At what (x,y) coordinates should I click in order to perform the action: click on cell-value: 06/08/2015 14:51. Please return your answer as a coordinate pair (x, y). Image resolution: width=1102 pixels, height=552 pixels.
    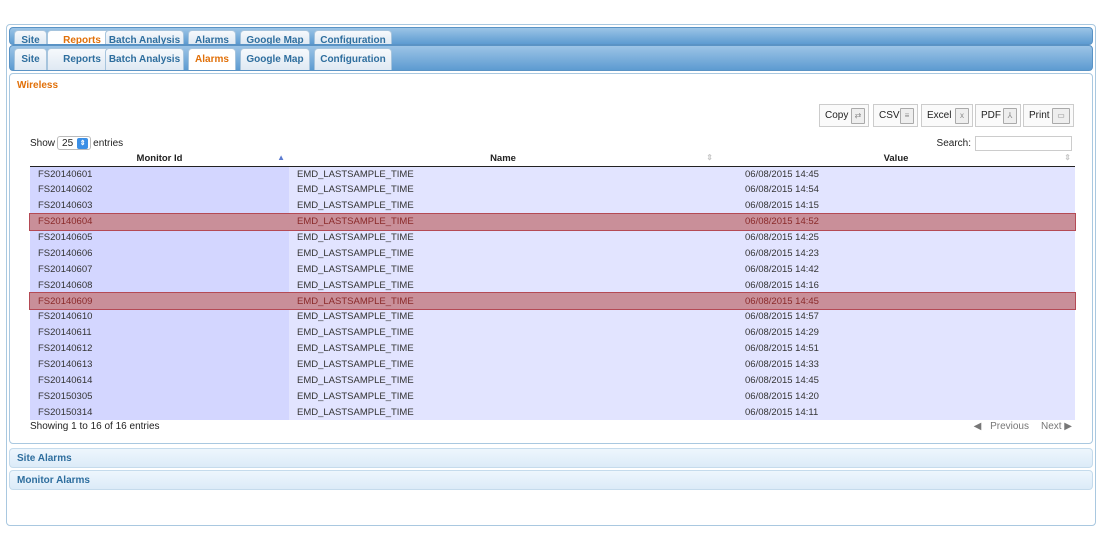
    Looking at the image, I should click on (896, 348).